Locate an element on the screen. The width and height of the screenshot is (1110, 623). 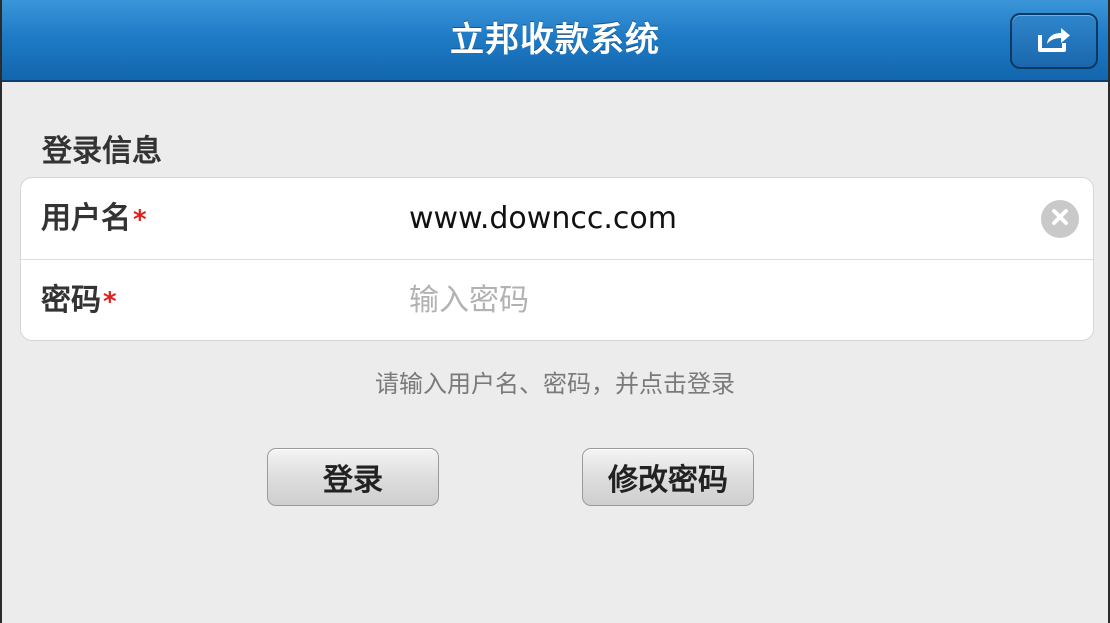
clear-icon is located at coordinates (1060, 219).